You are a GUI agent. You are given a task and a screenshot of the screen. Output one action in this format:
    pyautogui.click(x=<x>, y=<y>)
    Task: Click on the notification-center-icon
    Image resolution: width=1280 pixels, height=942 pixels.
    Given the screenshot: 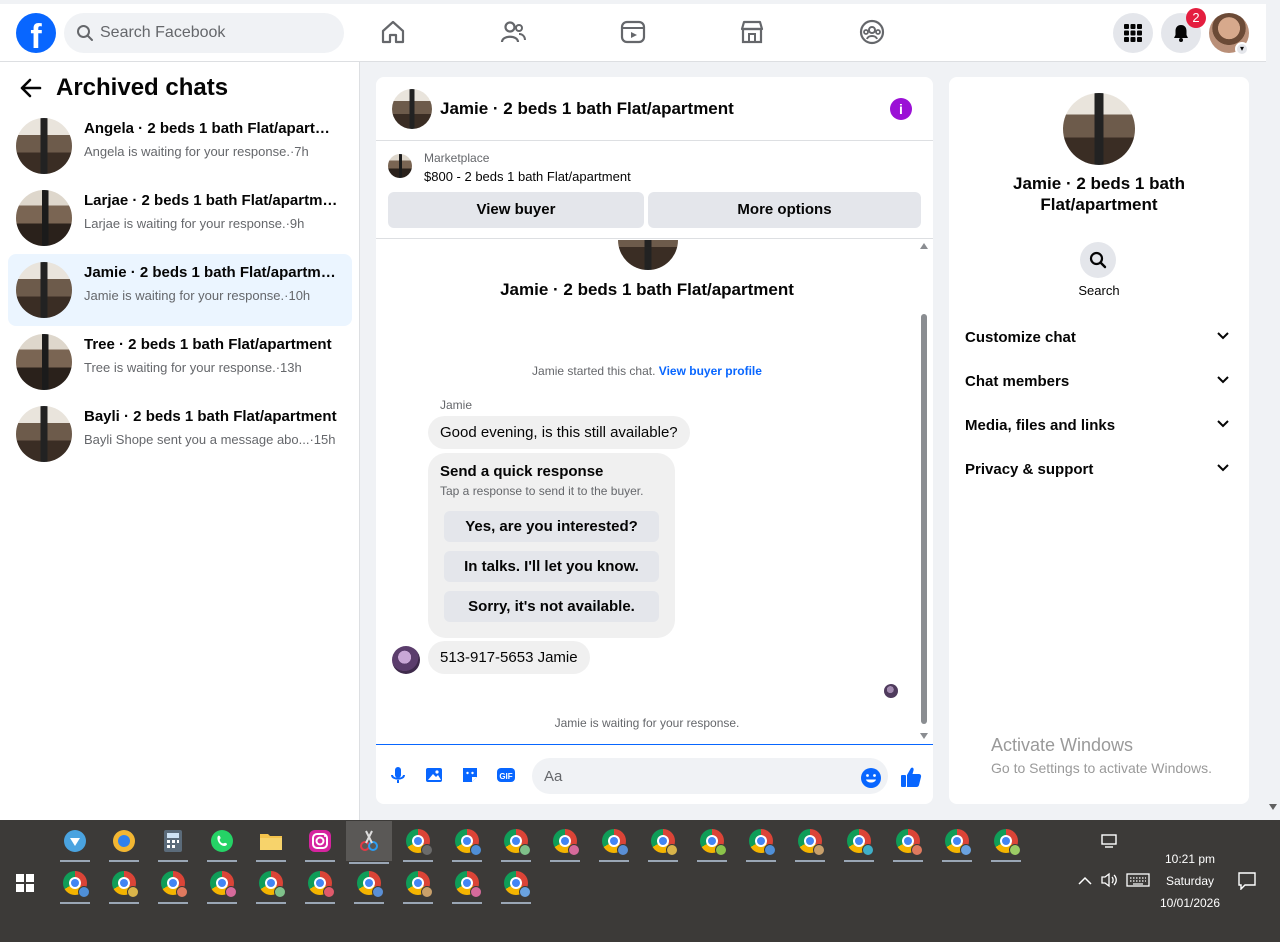 What is the action you would take?
    pyautogui.click(x=1247, y=881)
    